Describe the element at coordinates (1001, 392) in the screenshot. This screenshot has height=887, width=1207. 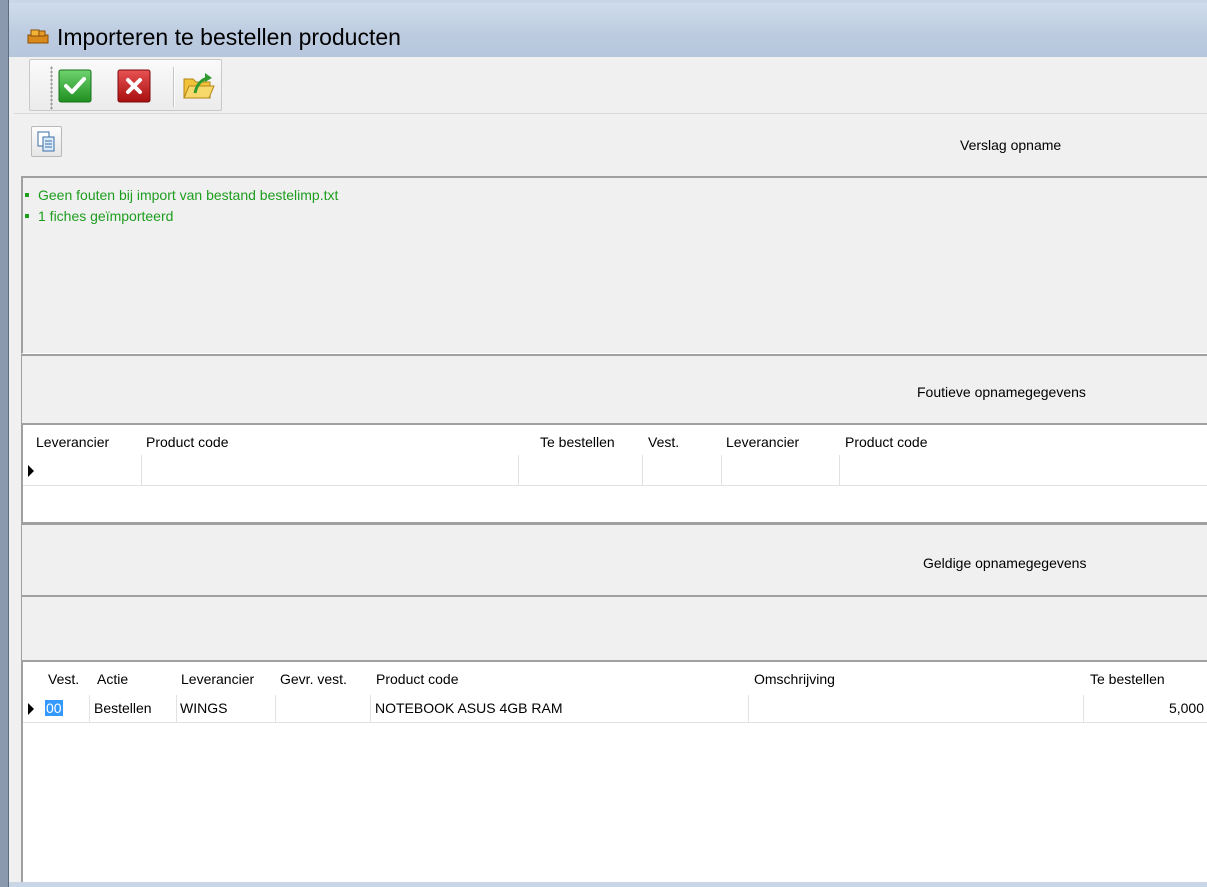
I see `errors-heading: Foutieve opnamegegevens` at that location.